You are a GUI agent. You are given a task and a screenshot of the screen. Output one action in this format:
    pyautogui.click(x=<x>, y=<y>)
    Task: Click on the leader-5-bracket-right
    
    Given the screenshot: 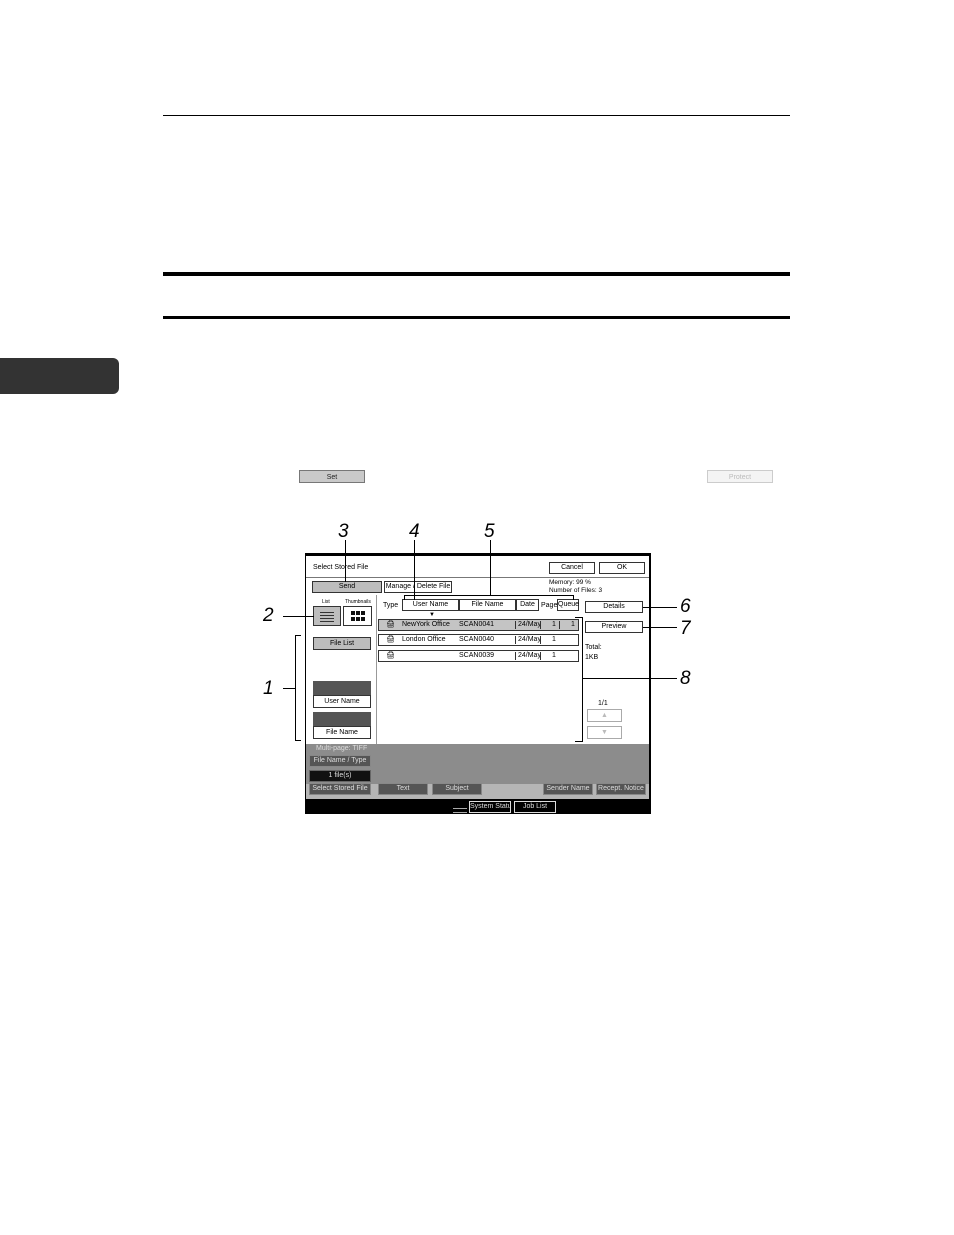 What is the action you would take?
    pyautogui.click(x=573, y=597)
    